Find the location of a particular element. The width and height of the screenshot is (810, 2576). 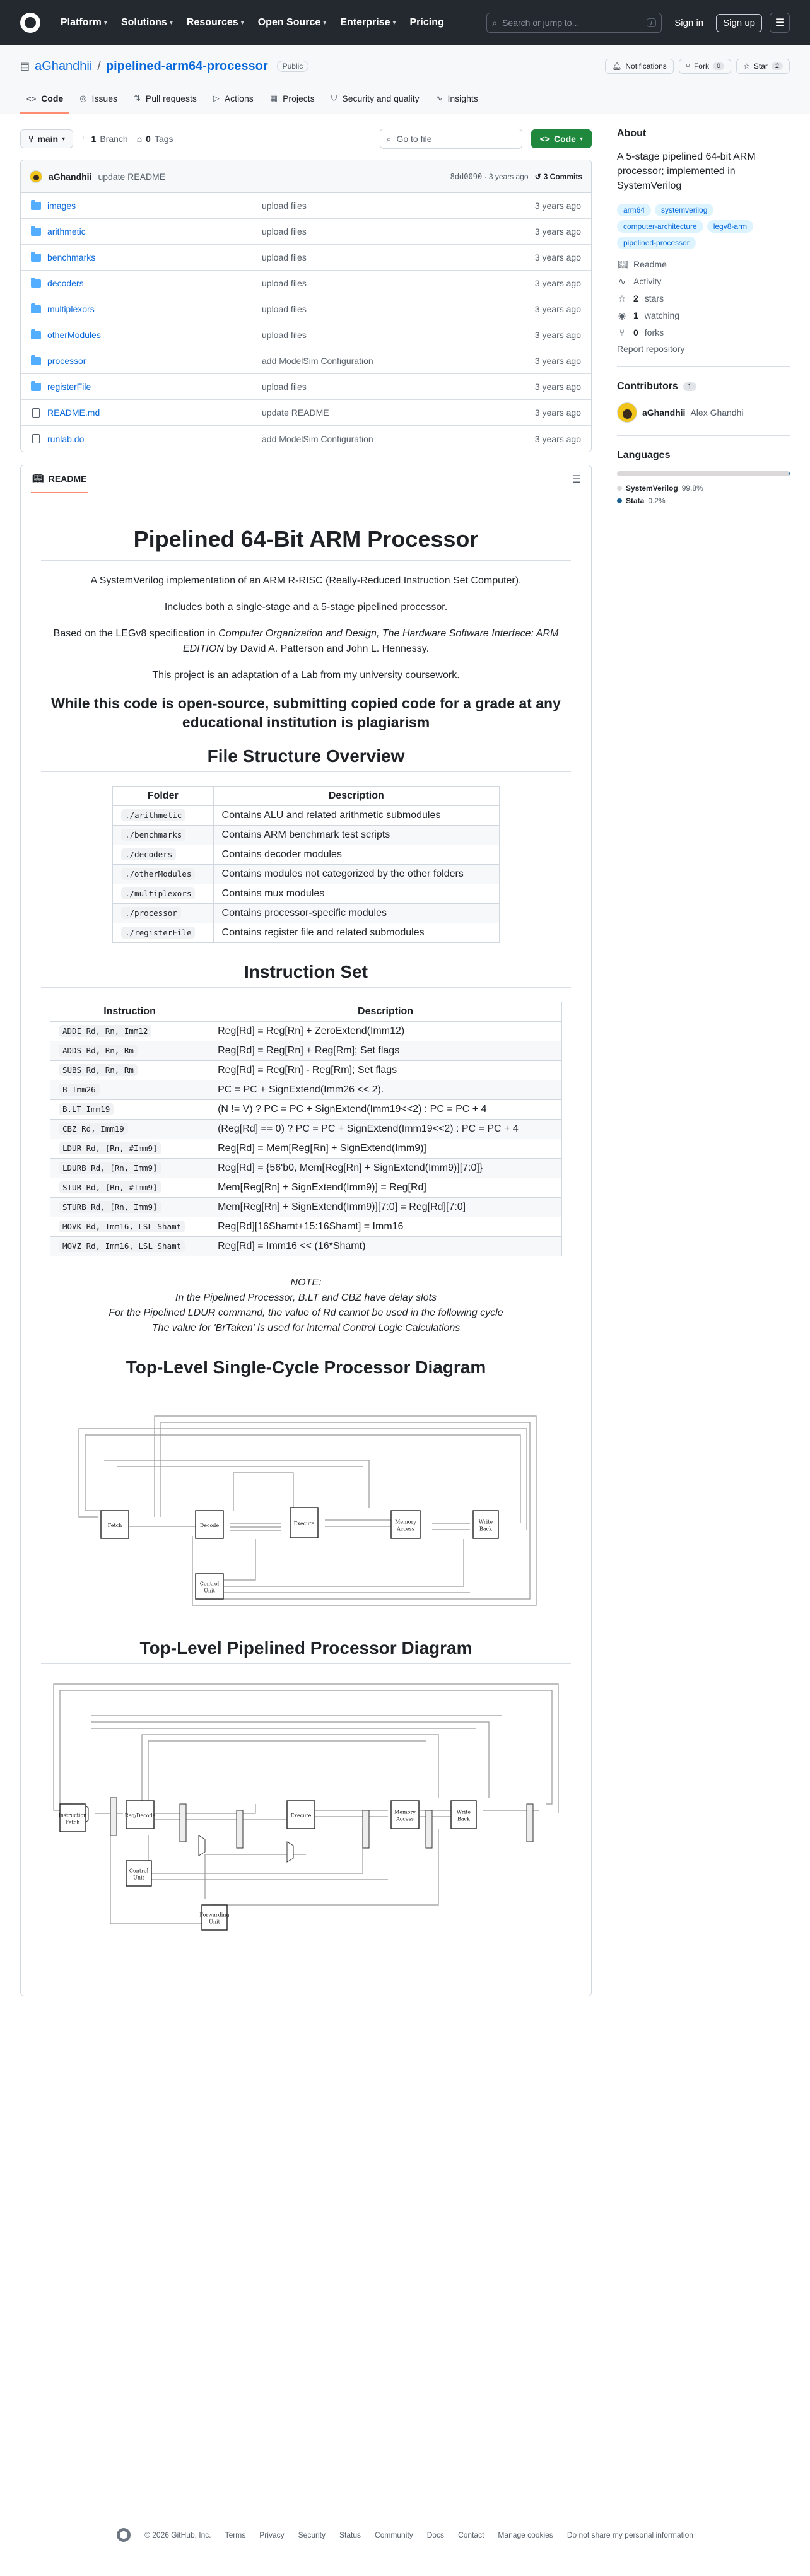

language-item: Stata 0.2% is located at coordinates (704, 500).